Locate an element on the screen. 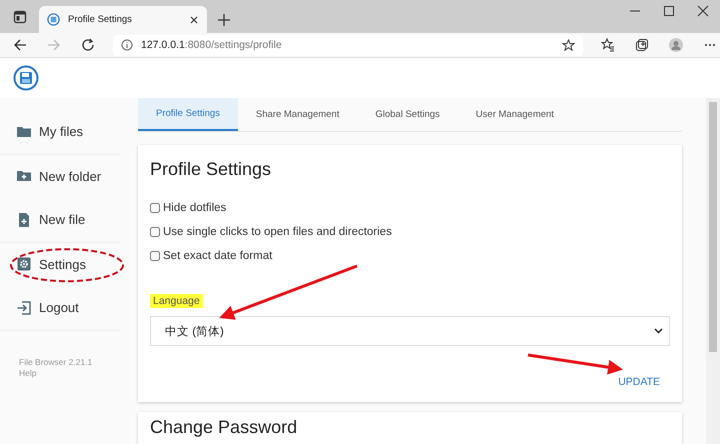  back-arrow-icon is located at coordinates (20, 45).